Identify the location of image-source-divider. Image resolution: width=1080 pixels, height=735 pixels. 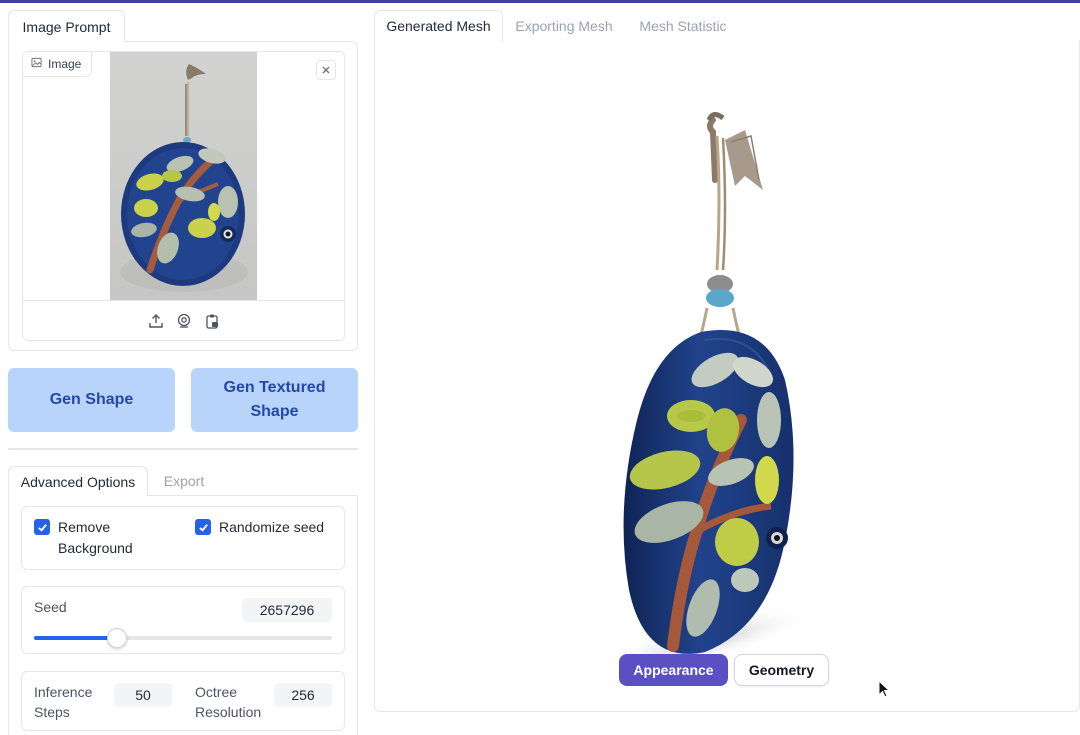
(183, 300).